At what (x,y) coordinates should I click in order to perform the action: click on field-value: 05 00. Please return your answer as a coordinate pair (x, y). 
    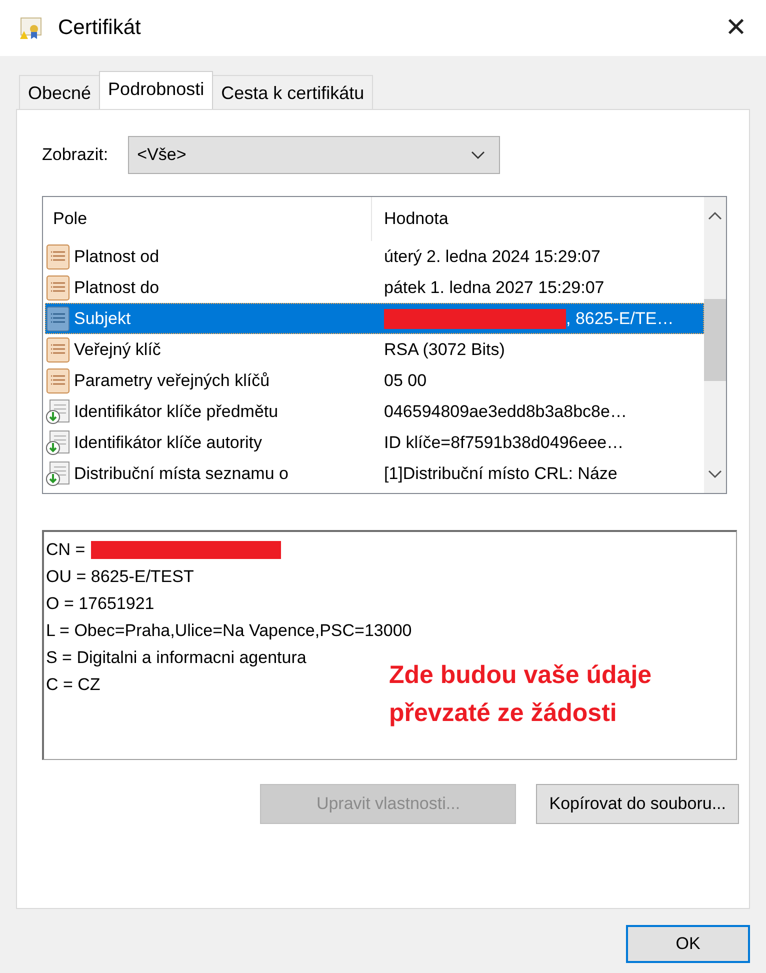
    Looking at the image, I should click on (405, 380).